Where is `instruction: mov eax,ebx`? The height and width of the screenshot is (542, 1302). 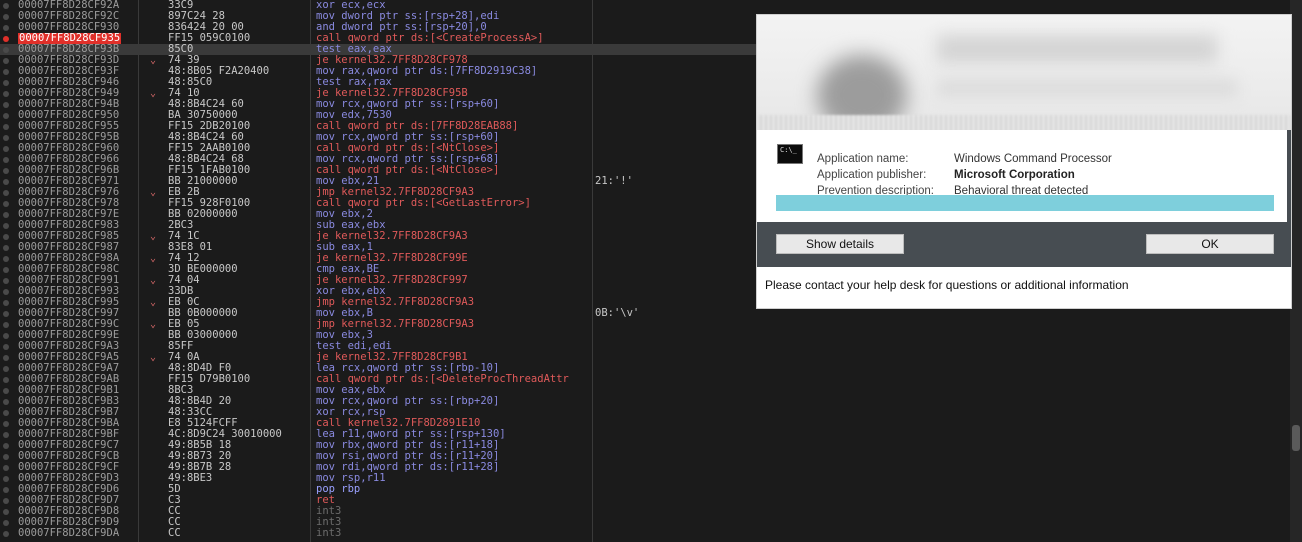 instruction: mov eax,ebx is located at coordinates (351, 390).